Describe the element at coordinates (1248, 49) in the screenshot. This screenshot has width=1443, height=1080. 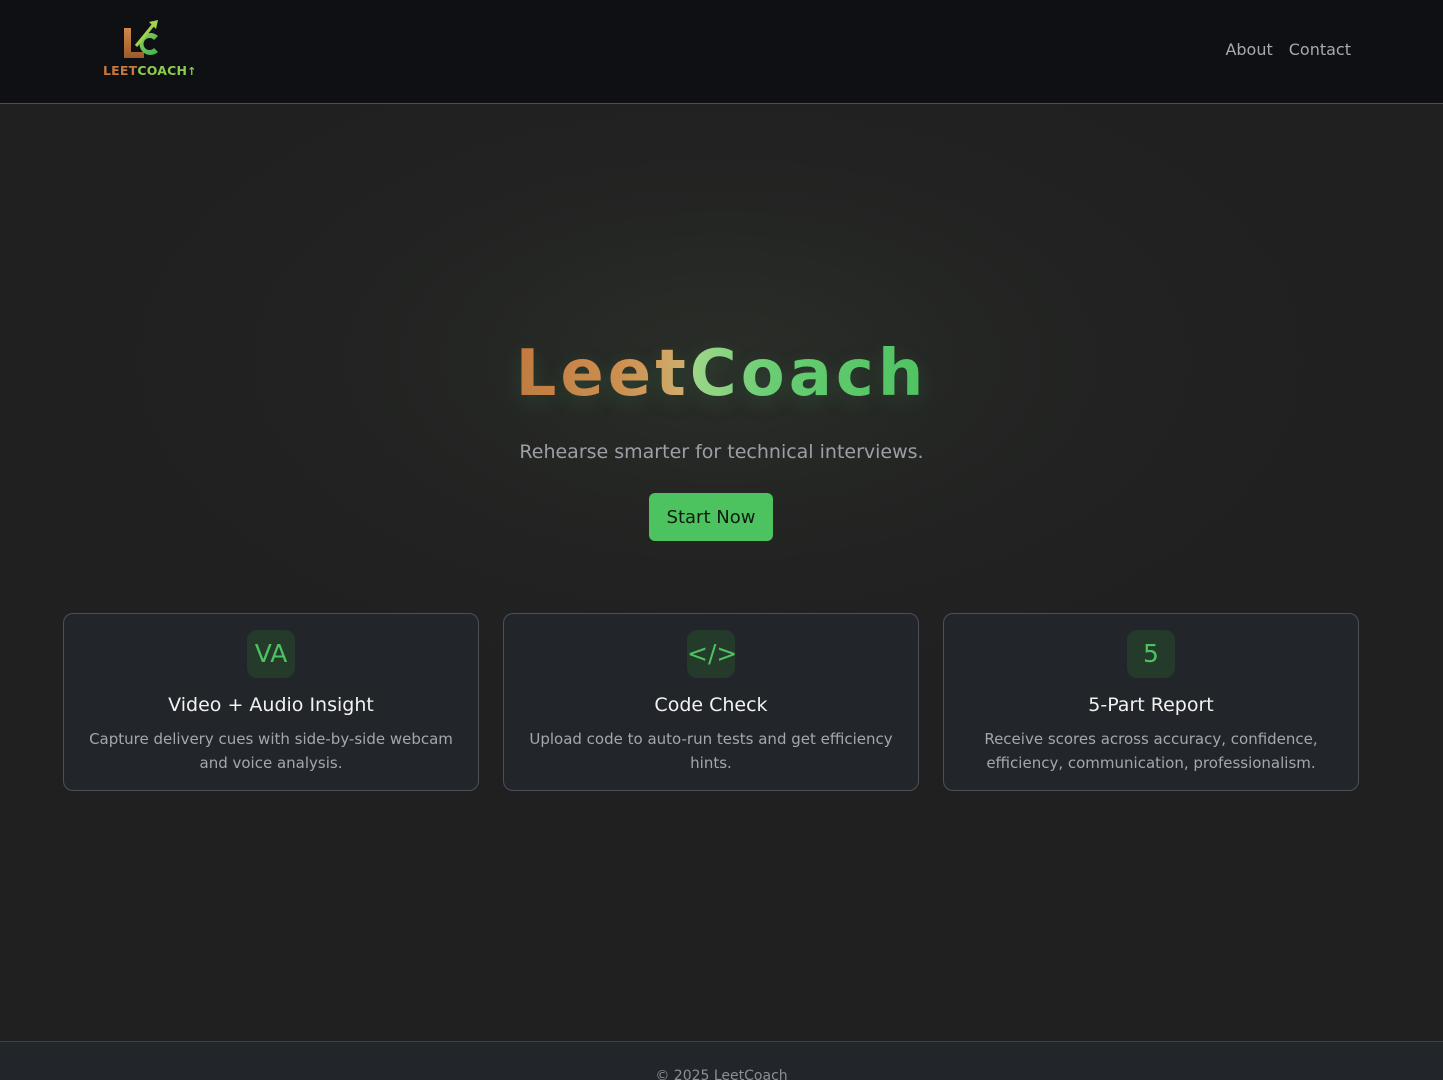
I see `nav-link-about: About` at that location.